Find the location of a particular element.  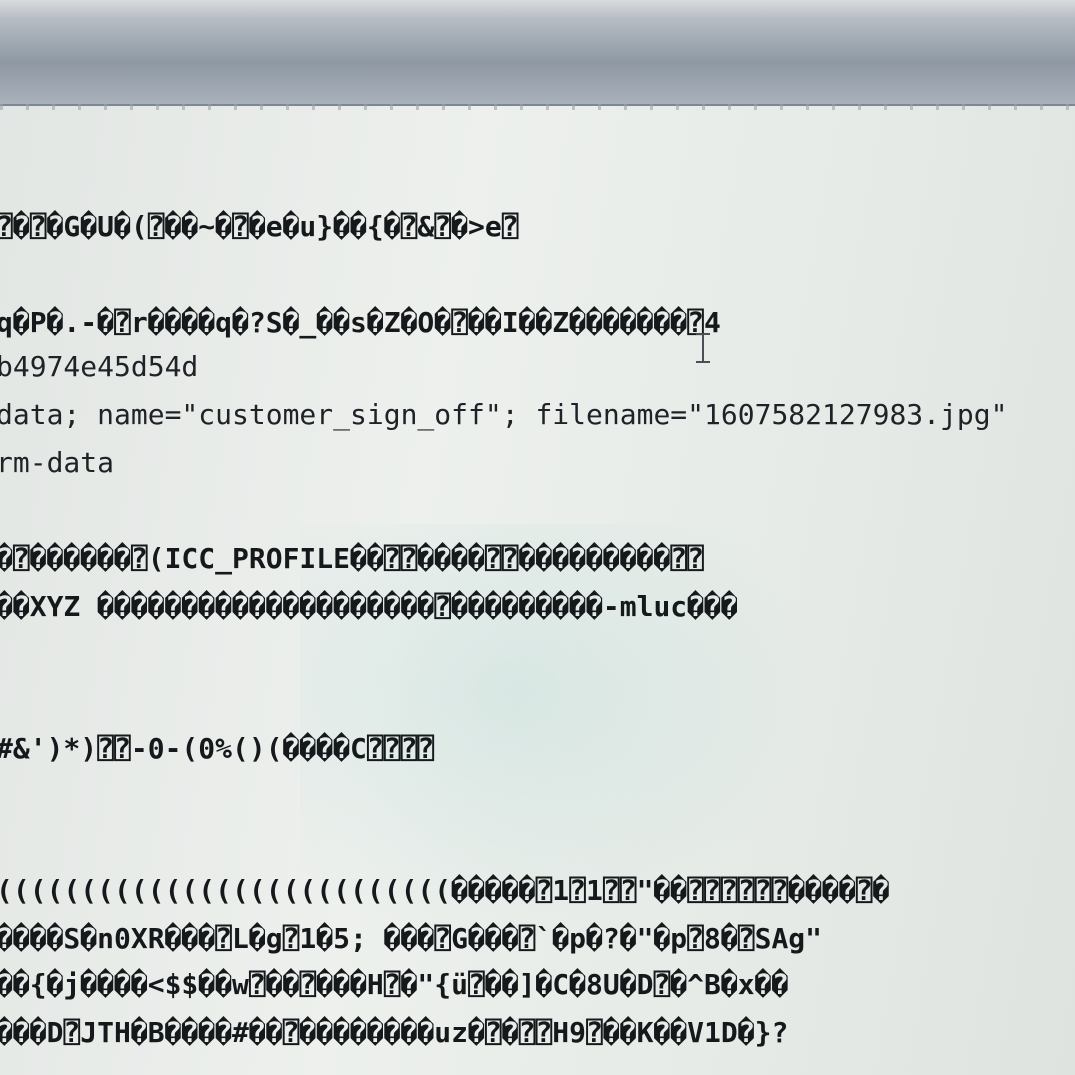

window-title-bar is located at coordinates (537, 55).